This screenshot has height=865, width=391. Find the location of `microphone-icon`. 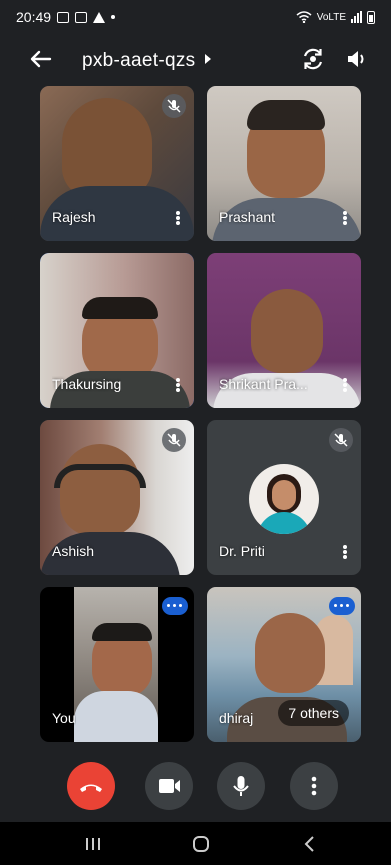

microphone-icon is located at coordinates (241, 786).